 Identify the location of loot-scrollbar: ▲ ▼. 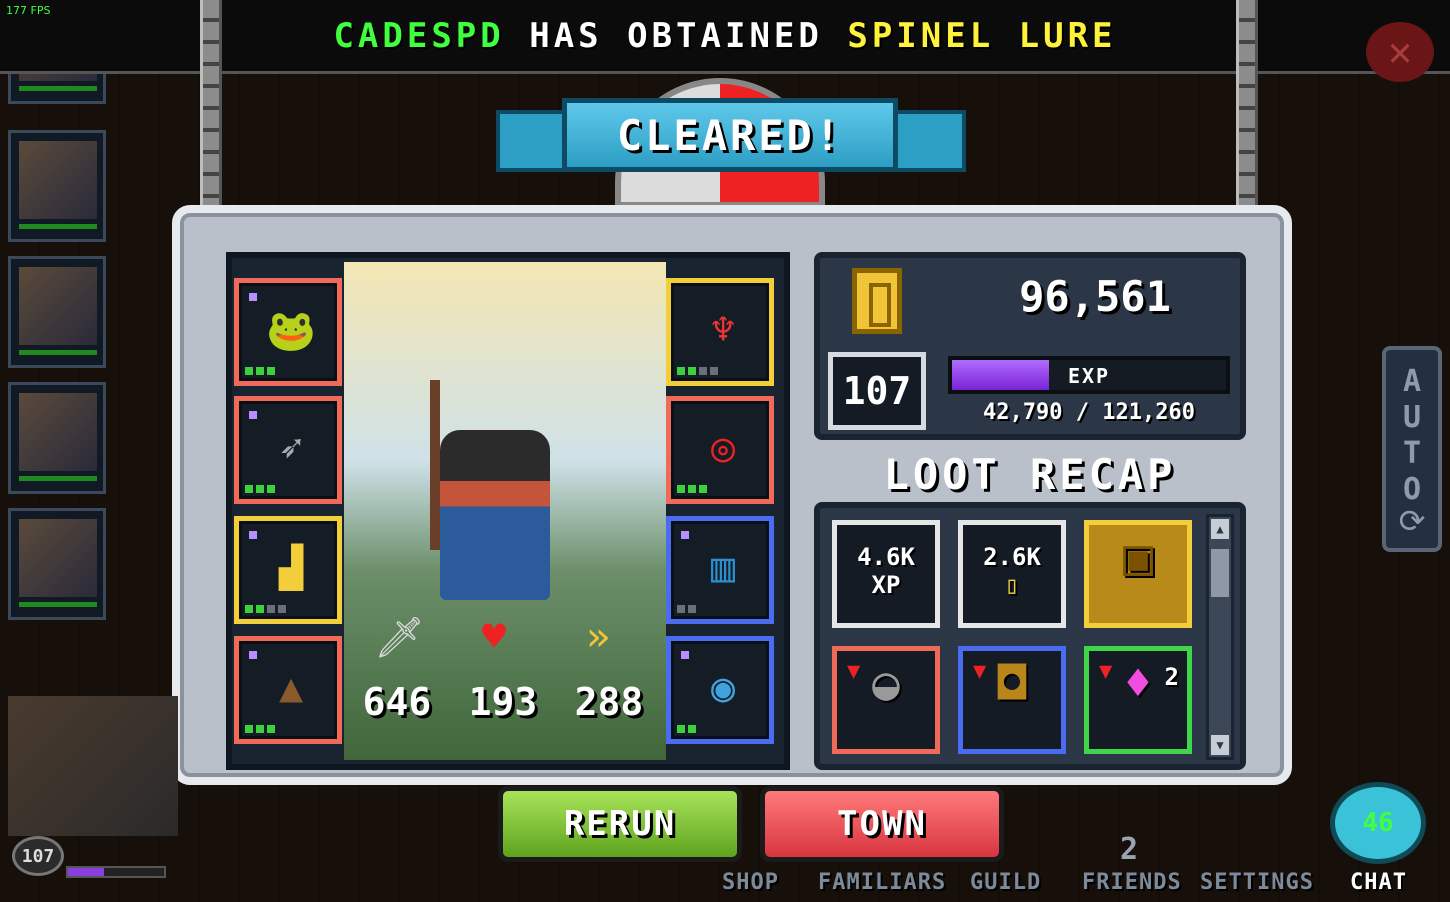
(1220, 637).